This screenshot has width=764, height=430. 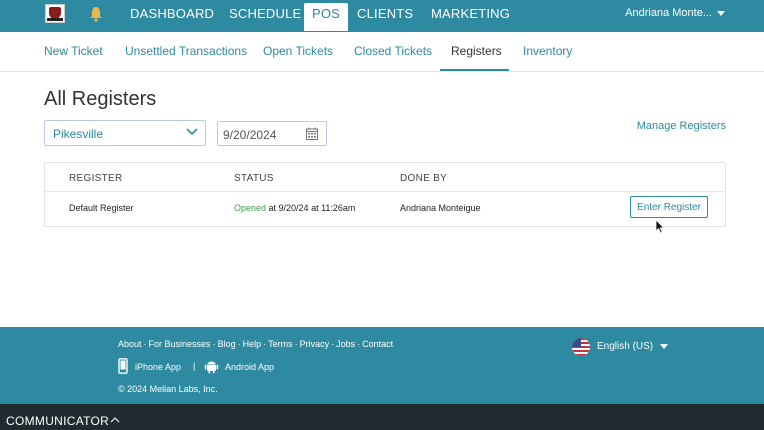 I want to click on tab-inventory: Inventory, so click(x=547, y=51).